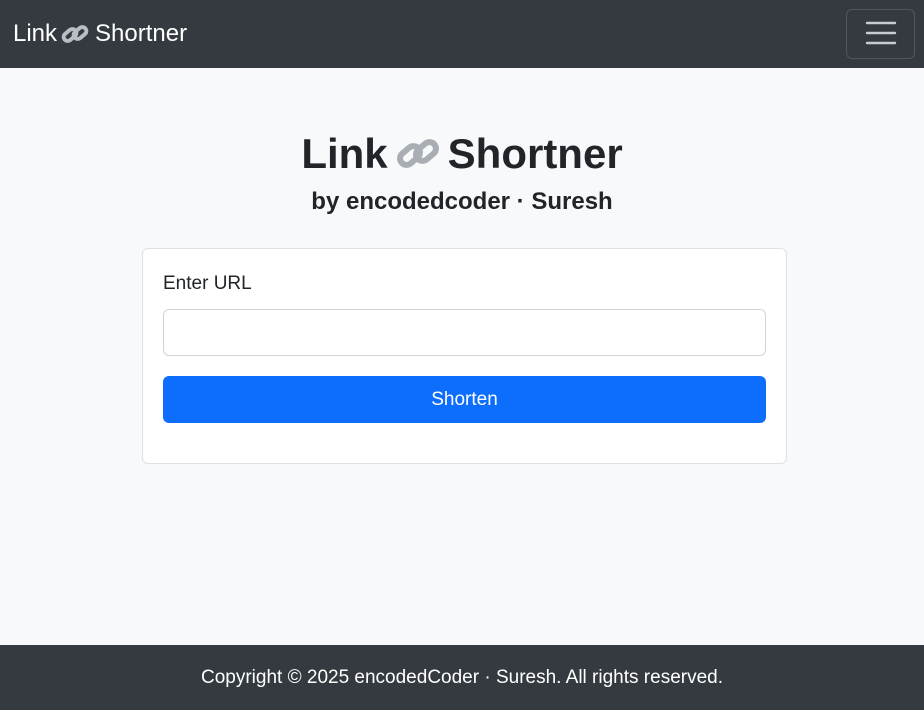 This screenshot has width=924, height=710. What do you see at coordinates (535, 153) in the screenshot?
I see `title-text-right: Shortner` at bounding box center [535, 153].